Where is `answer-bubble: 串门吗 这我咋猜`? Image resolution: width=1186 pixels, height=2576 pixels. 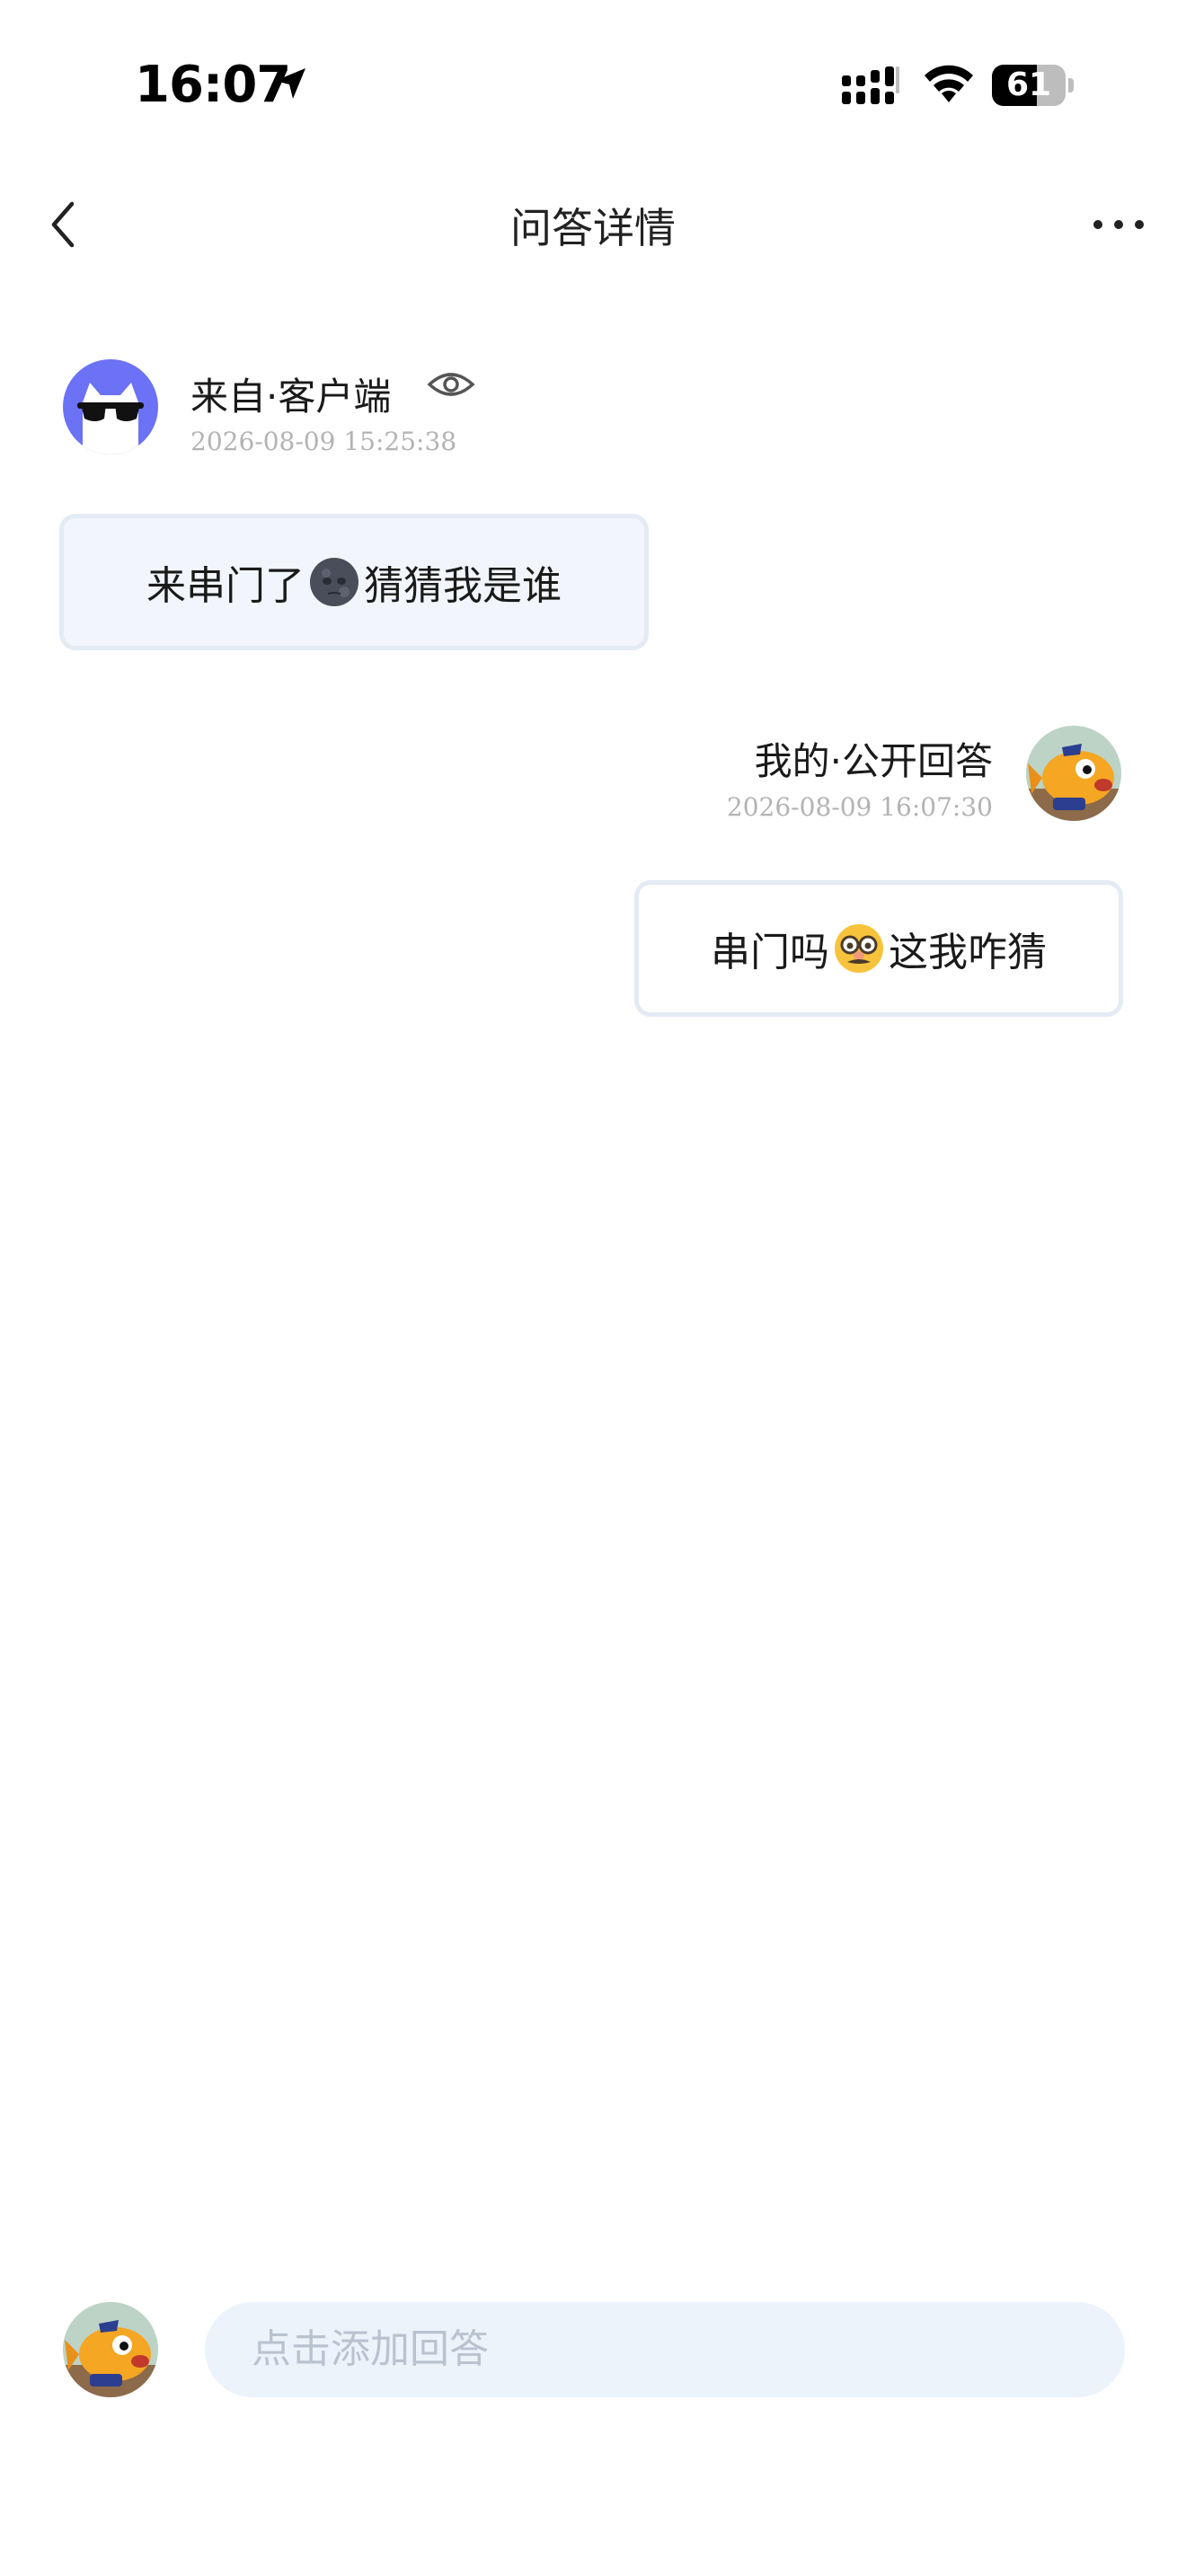
answer-bubble: 串门吗 这我咋猜 is located at coordinates (878, 948).